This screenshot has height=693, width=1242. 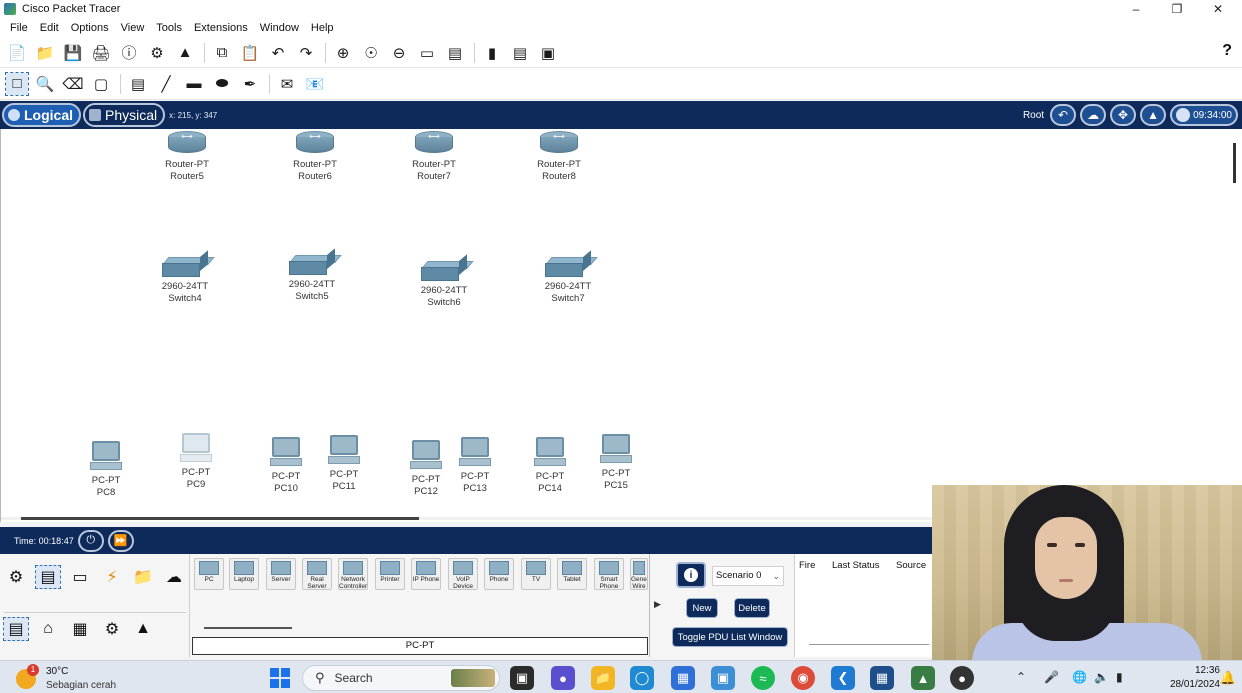 I want to click on device-tile-network-controller: Network Controller, so click(x=353, y=574).